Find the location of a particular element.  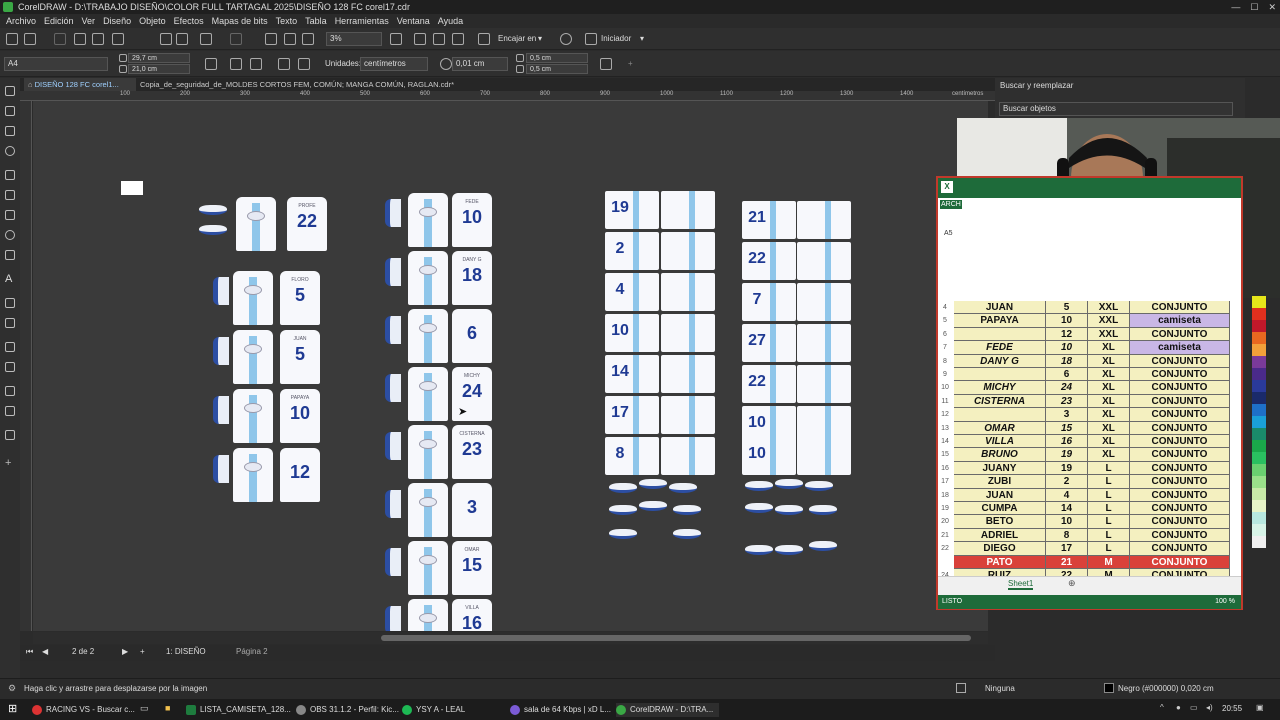

redo-icon is located at coordinates (236, 39).